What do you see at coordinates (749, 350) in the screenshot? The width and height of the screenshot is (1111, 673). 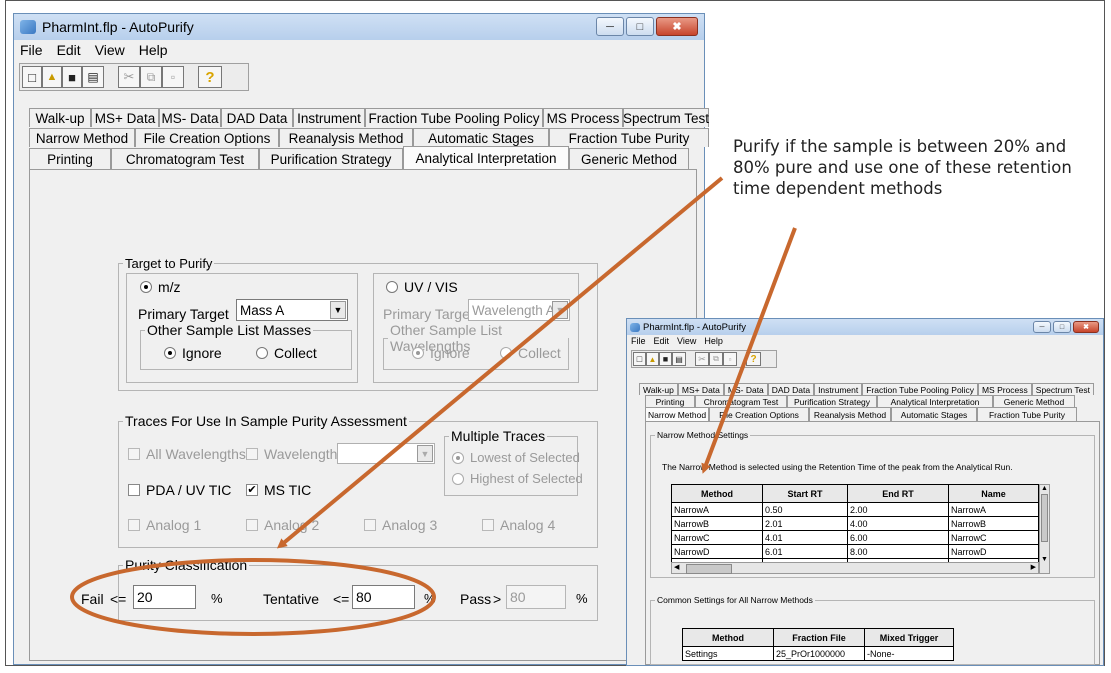 I see `arrow-to-narrow-method-table` at bounding box center [749, 350].